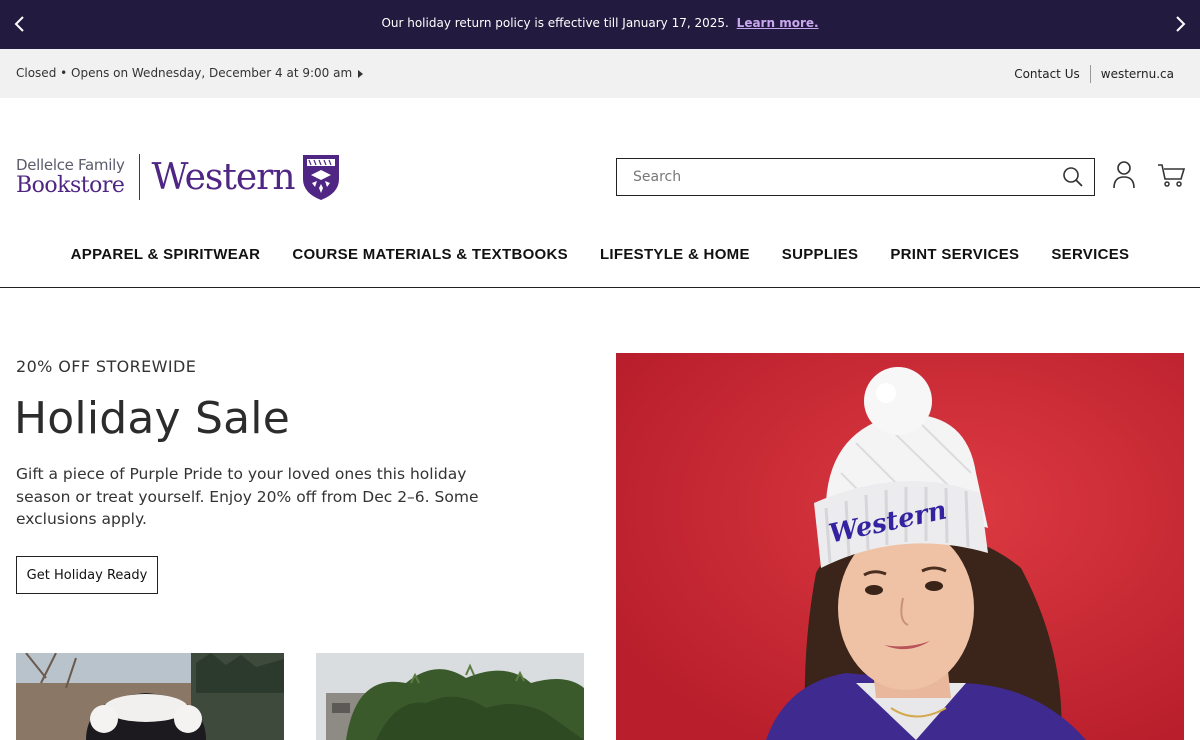 The image size is (1200, 740). What do you see at coordinates (106, 366) in the screenshot?
I see `hero-eyebrow: 20% OFF STOREWIDE` at bounding box center [106, 366].